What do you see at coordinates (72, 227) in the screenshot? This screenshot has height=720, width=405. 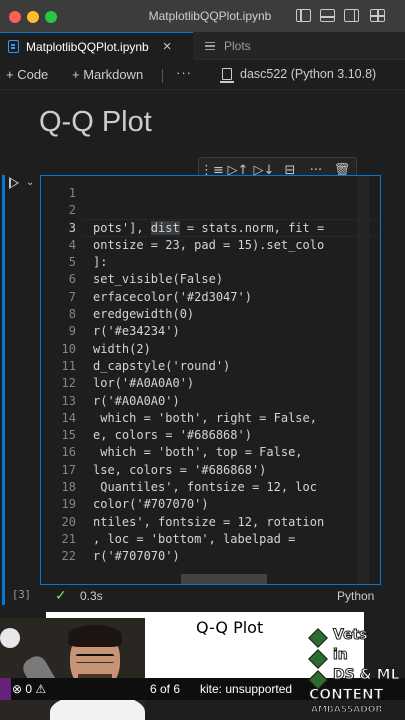 I see `line-number: 3` at bounding box center [72, 227].